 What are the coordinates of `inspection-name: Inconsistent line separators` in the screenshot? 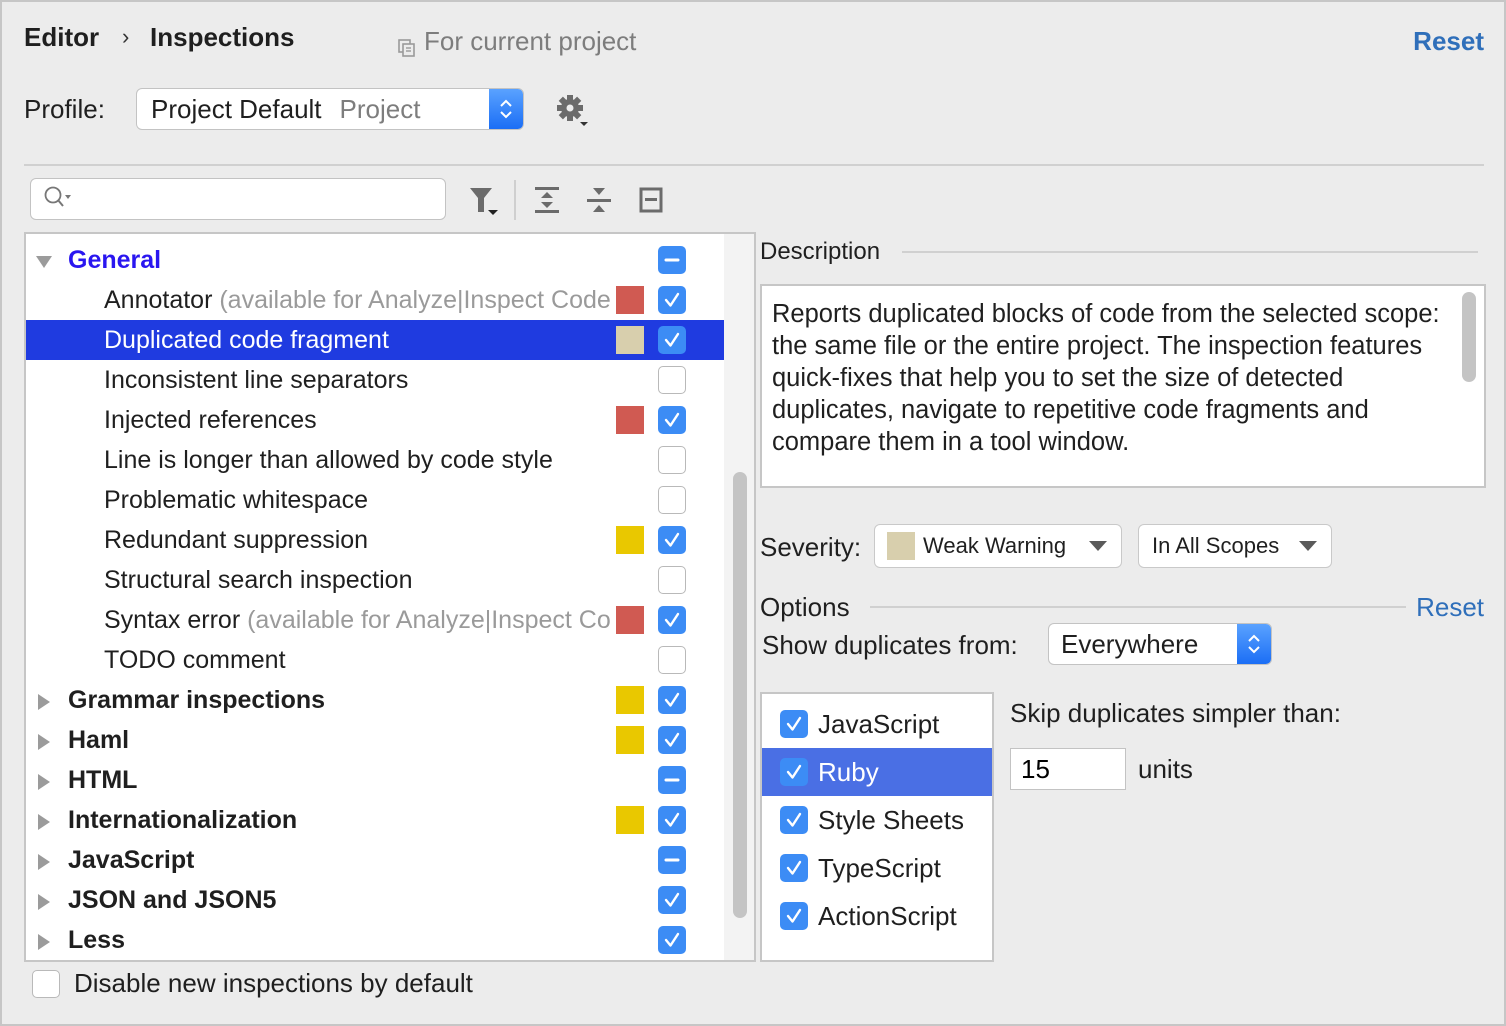 It's located at (256, 379).